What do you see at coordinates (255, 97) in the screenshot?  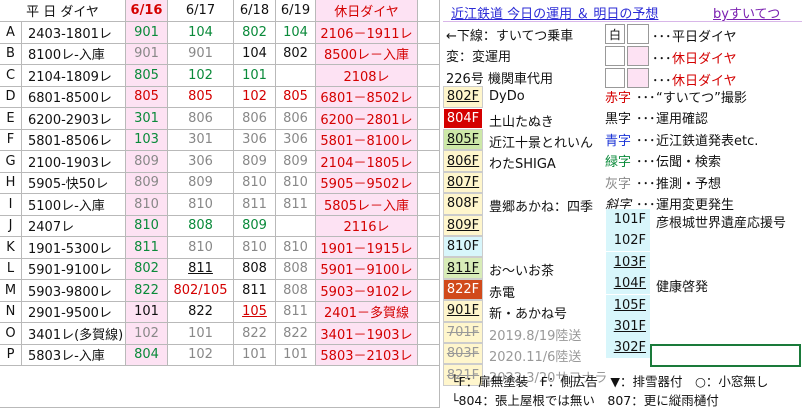 I see `row-day-3: 102` at bounding box center [255, 97].